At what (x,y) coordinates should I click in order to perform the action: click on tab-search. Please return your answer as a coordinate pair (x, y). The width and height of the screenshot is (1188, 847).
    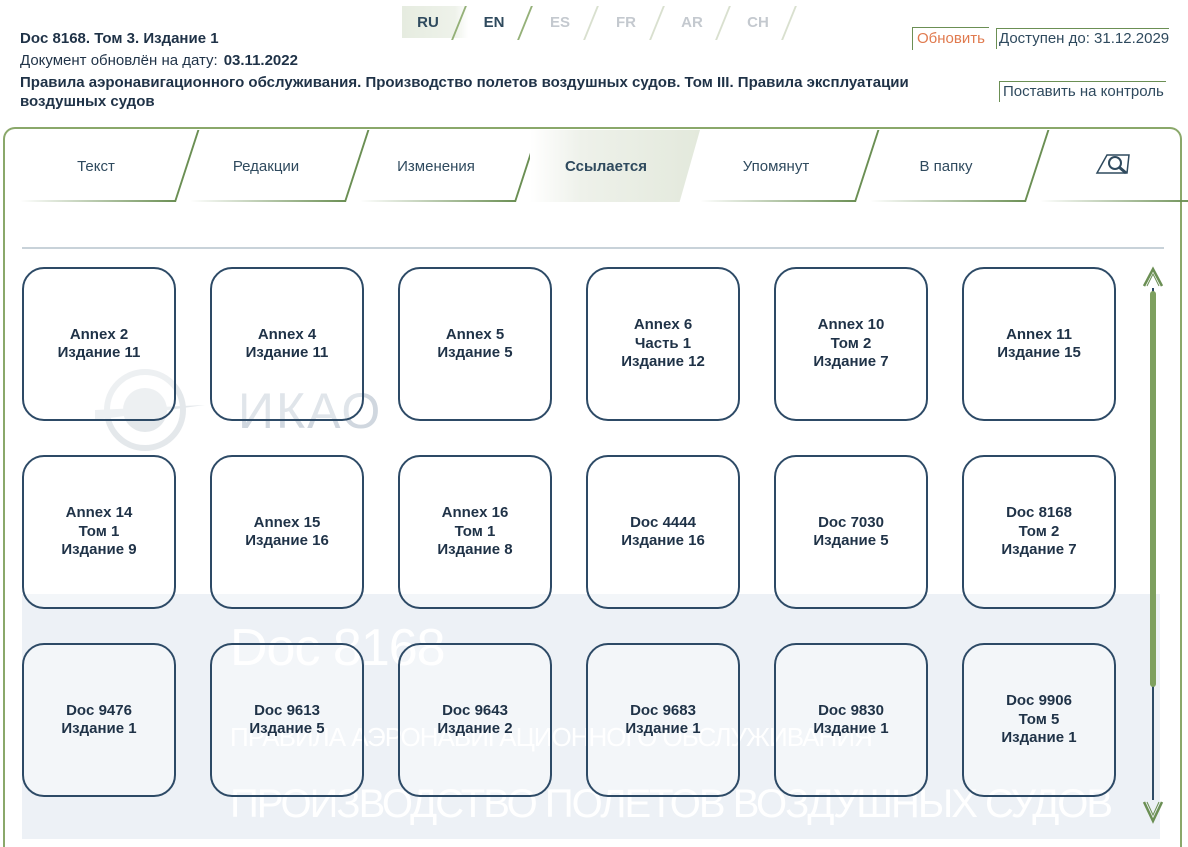
    Looking at the image, I should click on (1114, 166).